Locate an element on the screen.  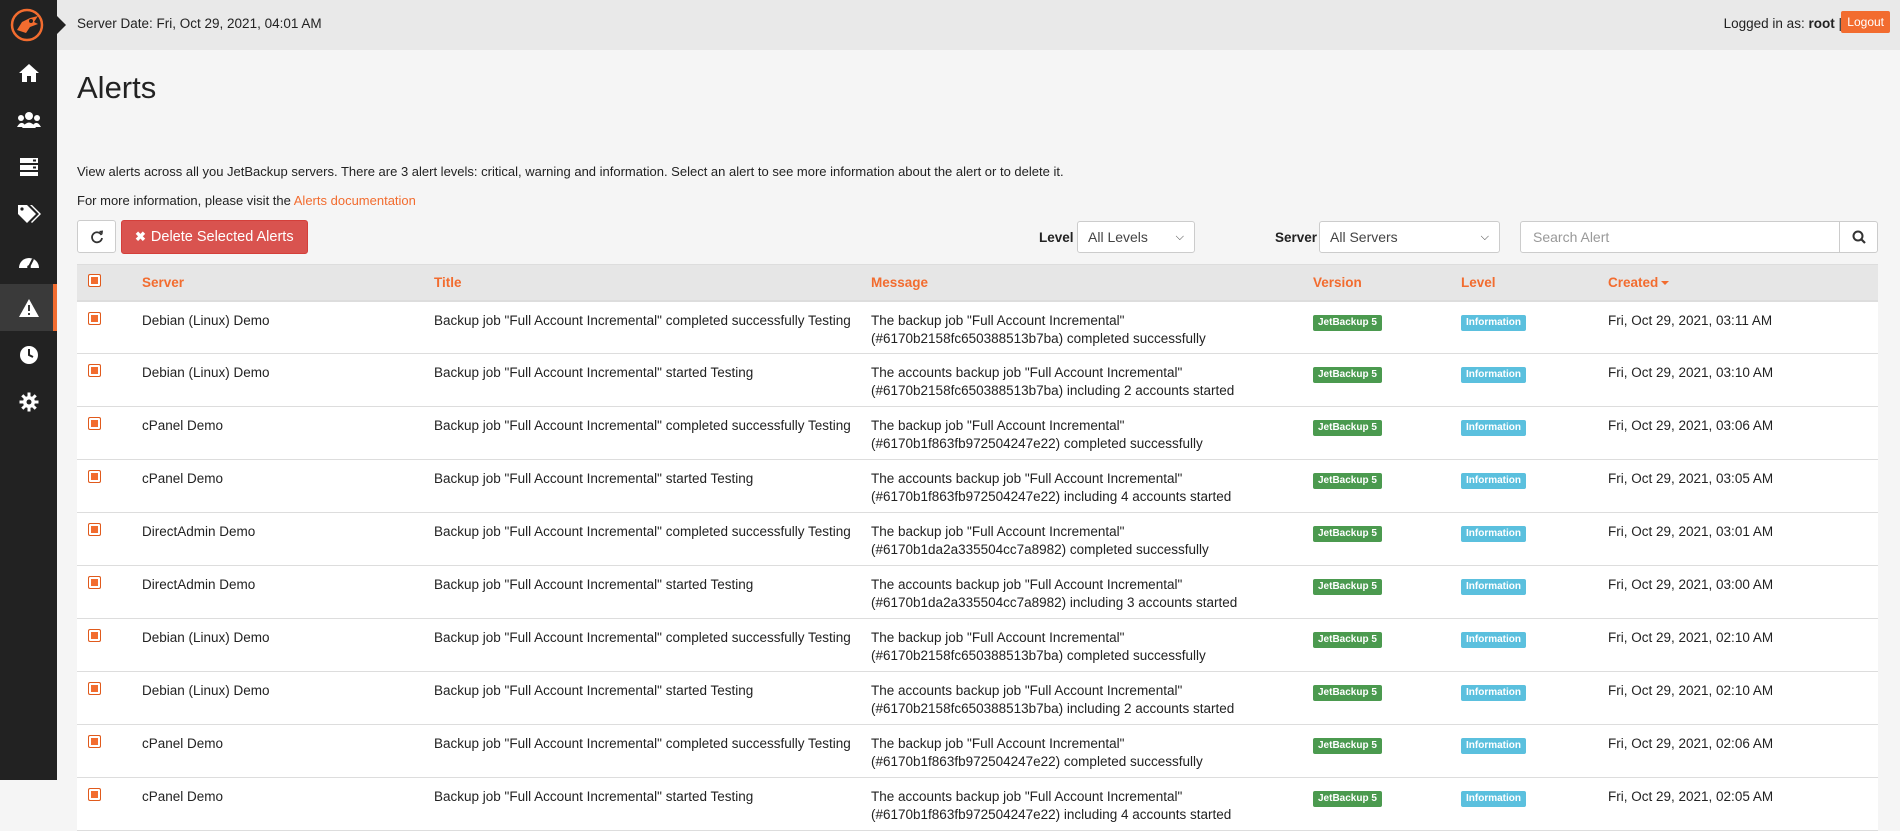
refresh-button is located at coordinates (96, 236).